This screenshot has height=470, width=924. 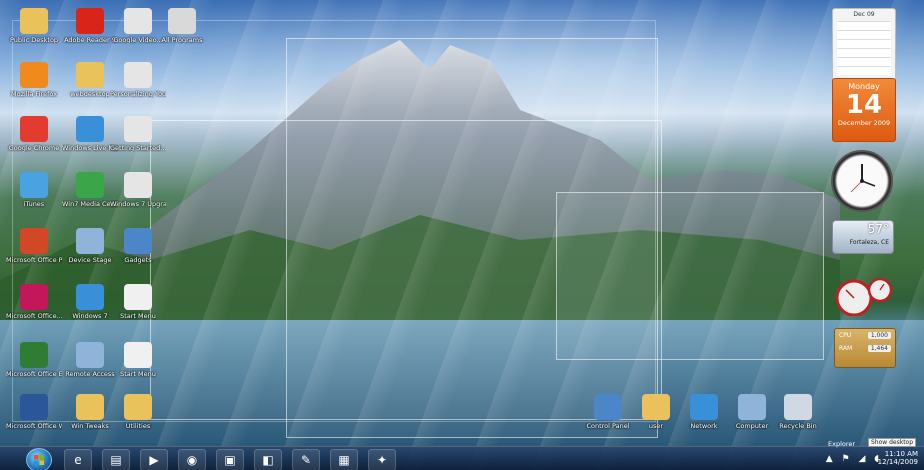 What do you see at coordinates (864, 110) in the screenshot?
I see `calendar-gadget-day: Monday 14 December 2009` at bounding box center [864, 110].